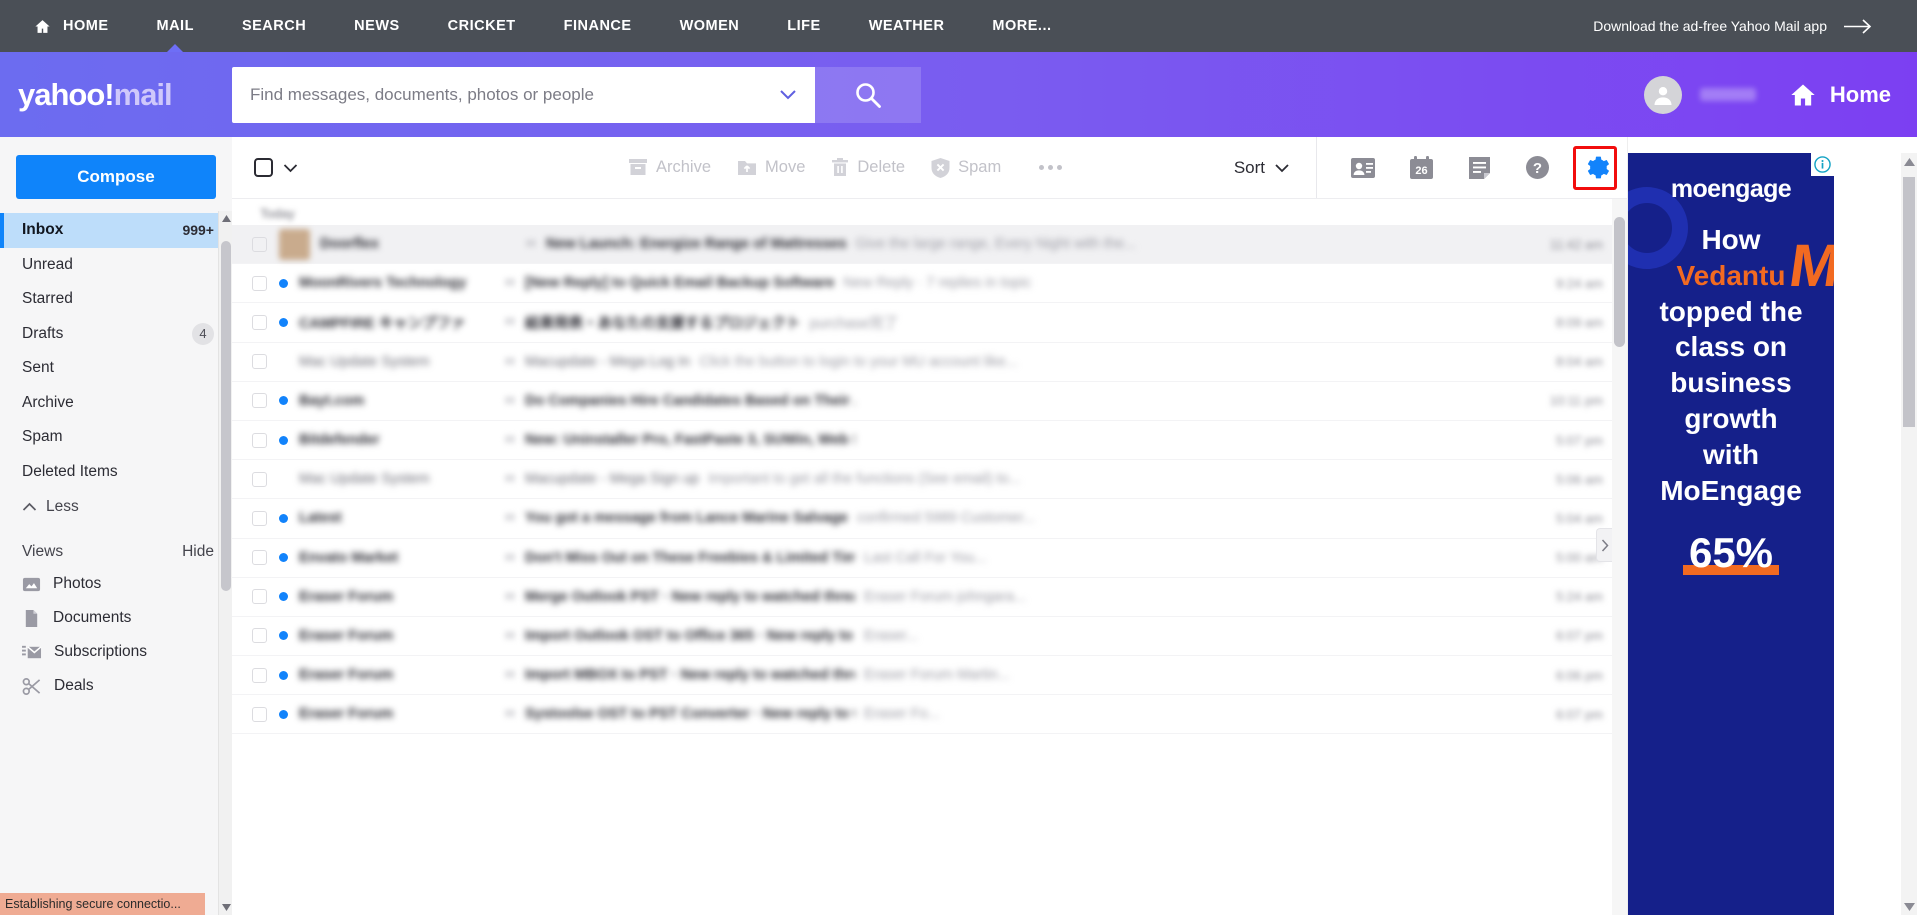 The image size is (1917, 915). I want to click on calendar-icon: 26, so click(1421, 168).